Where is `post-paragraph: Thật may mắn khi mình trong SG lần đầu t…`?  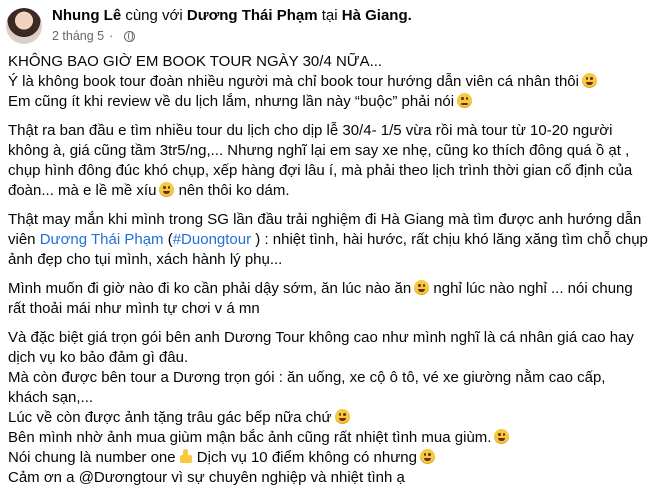
post-paragraph: Thật may mắn khi mình trong SG lần đầu t… is located at coordinates (328, 240).